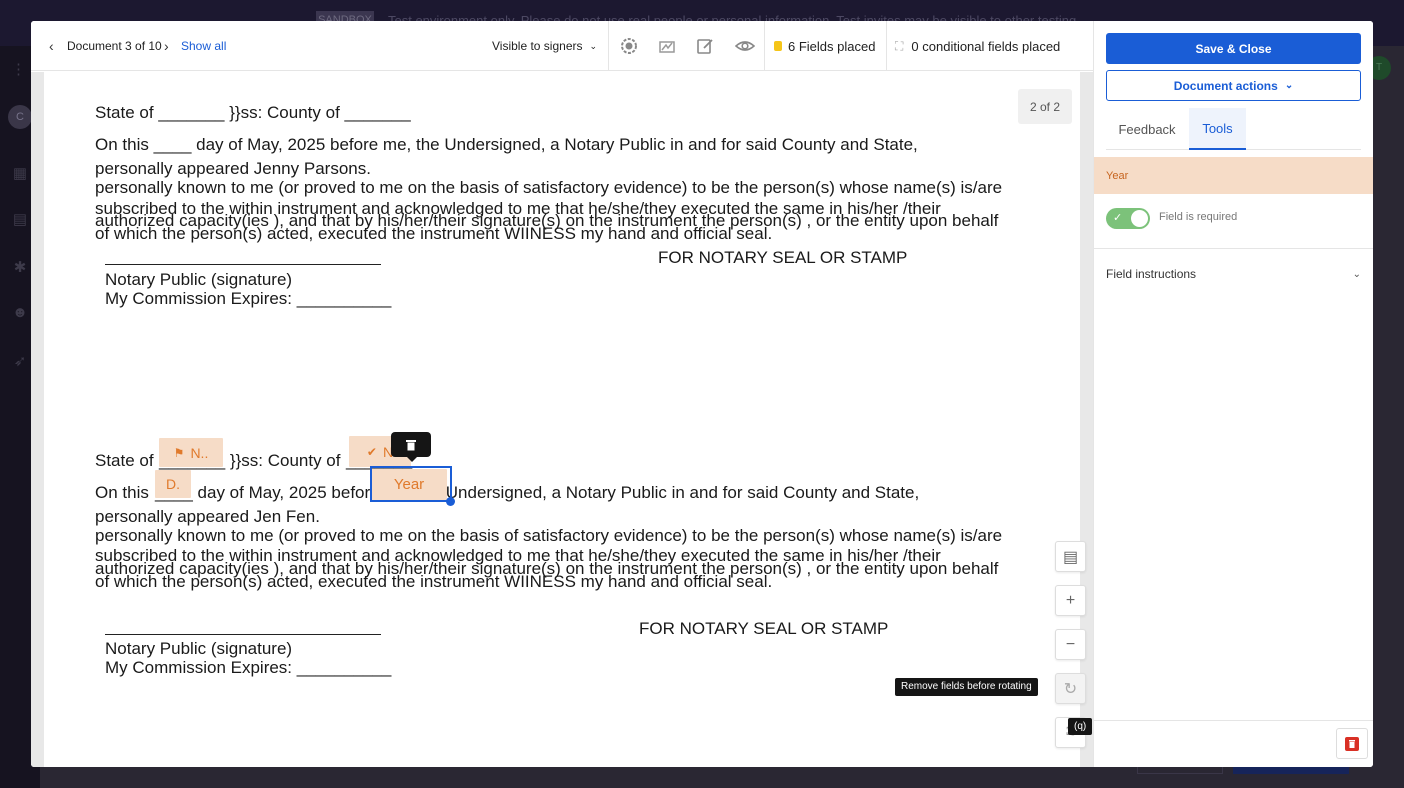 Image resolution: width=1404 pixels, height=788 pixels. I want to click on flag-icon: ⚑, so click(179, 452).